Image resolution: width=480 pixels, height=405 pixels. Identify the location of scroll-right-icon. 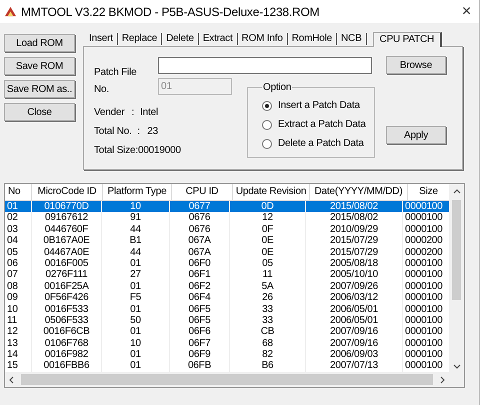
(442, 380).